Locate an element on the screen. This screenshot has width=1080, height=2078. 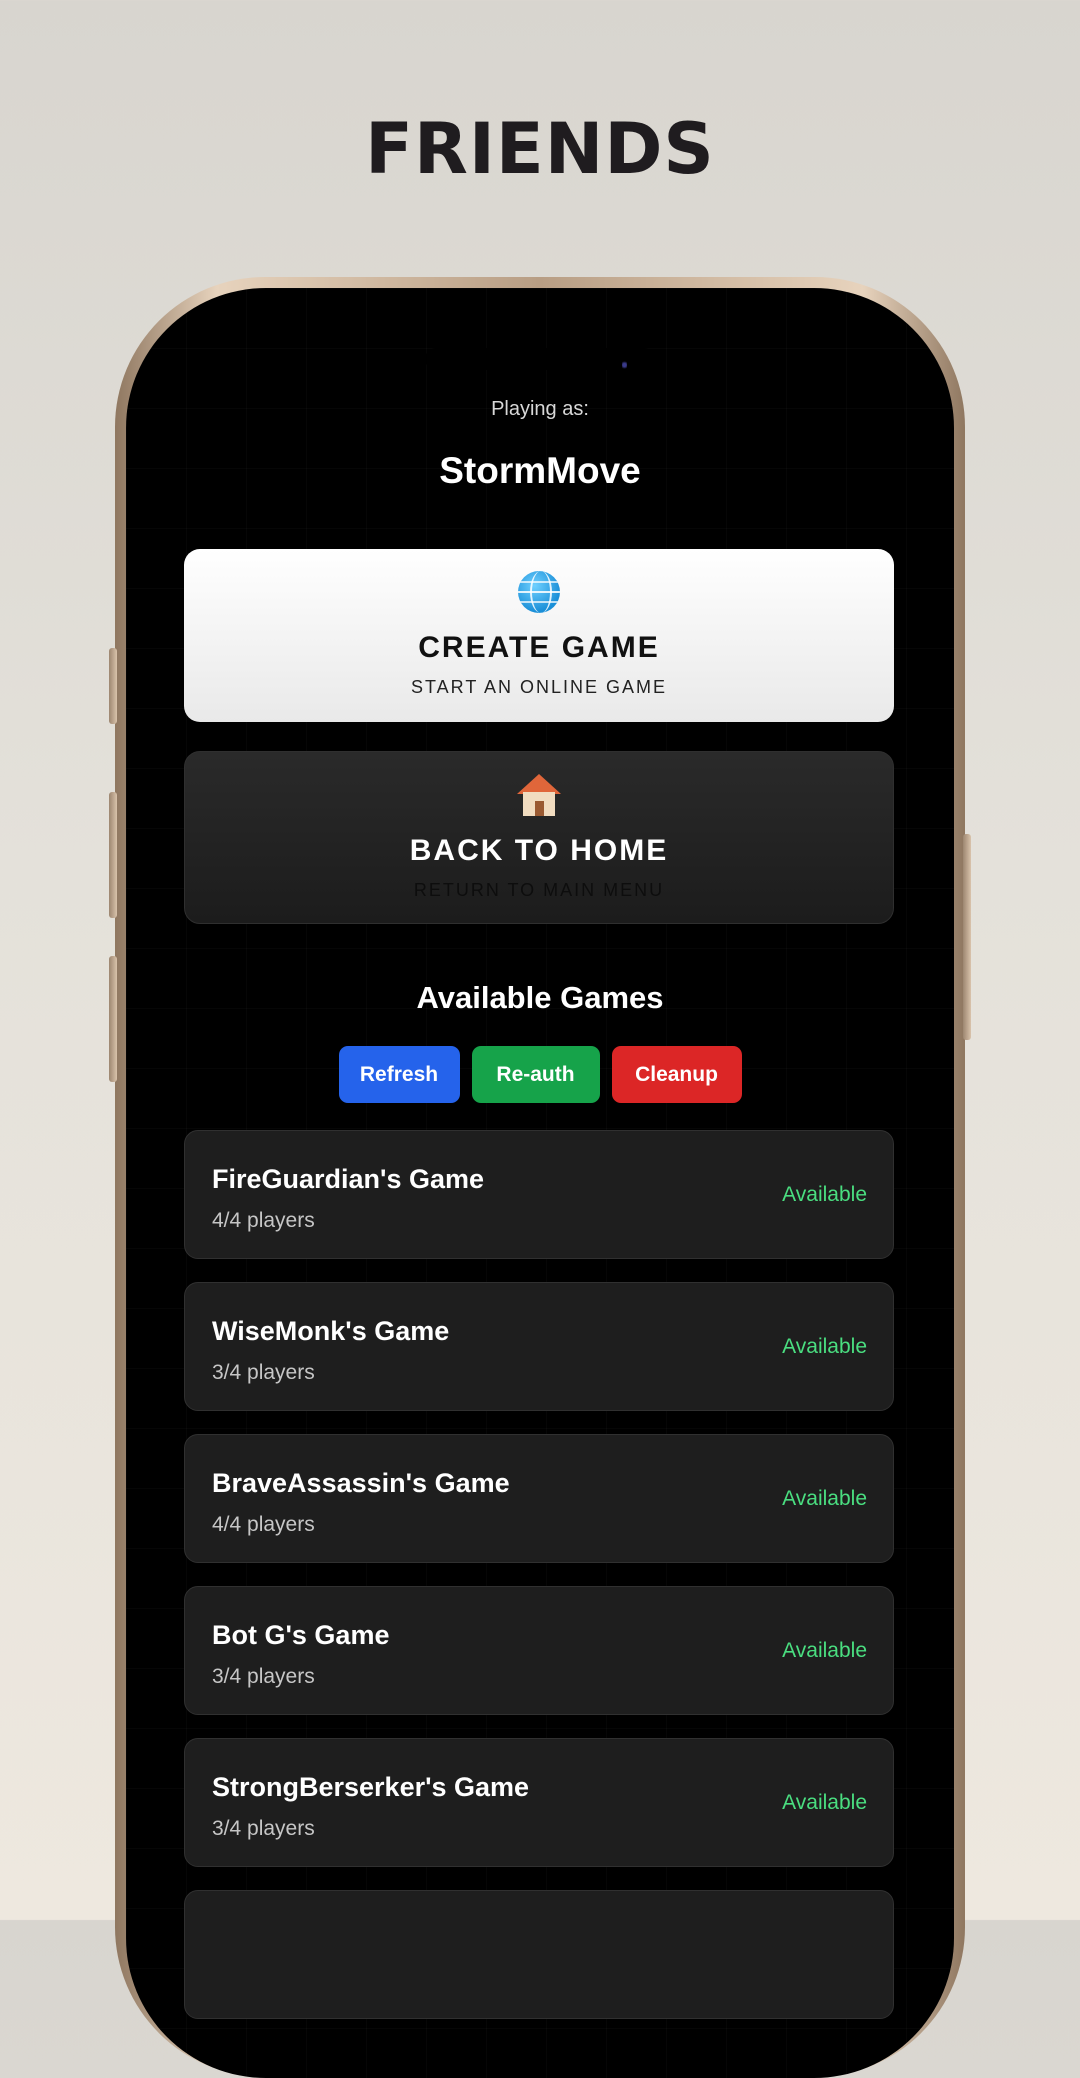
page-title: FRIENDS is located at coordinates (540, 149).